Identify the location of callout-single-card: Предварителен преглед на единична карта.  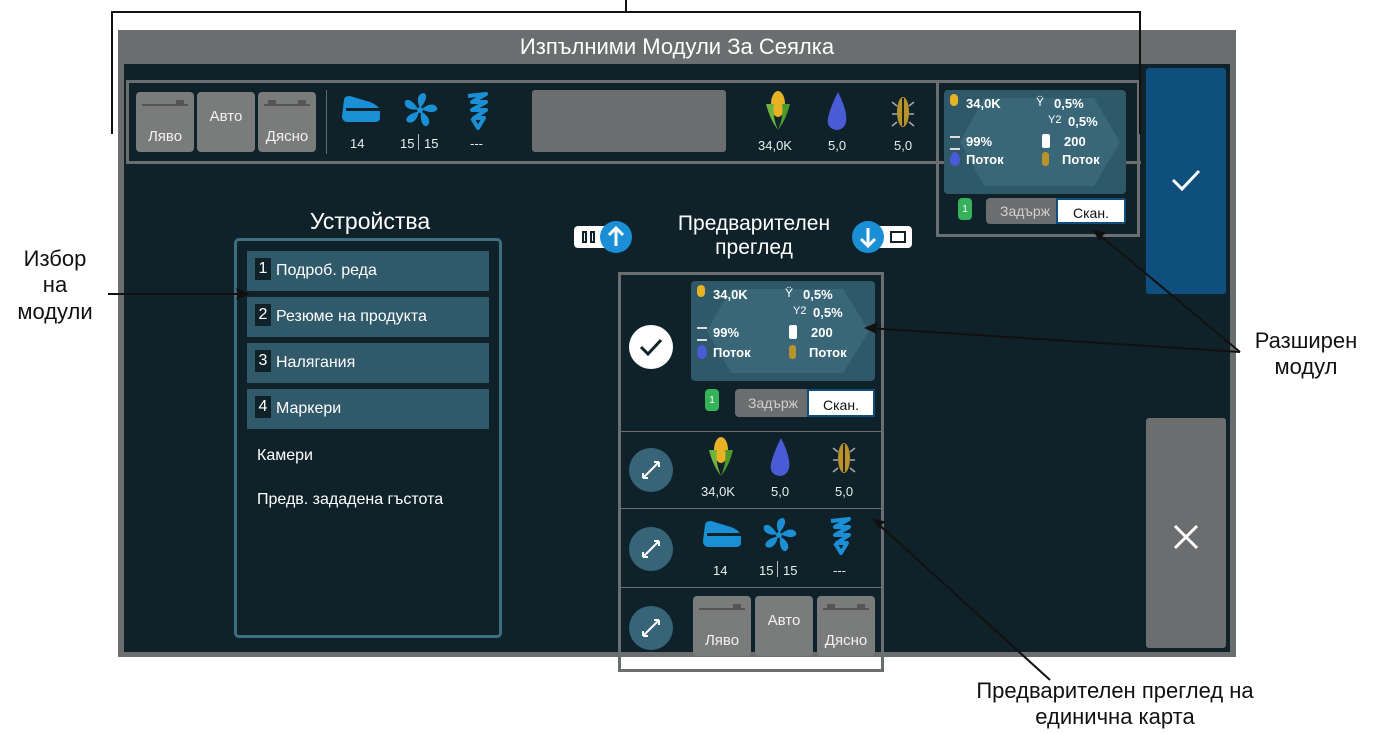
(1115, 704).